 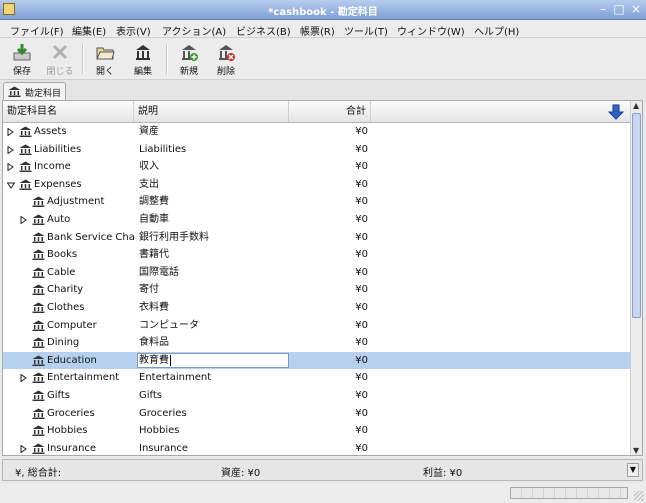 I want to click on scroll-up-icon: ▲, so click(x=636, y=105).